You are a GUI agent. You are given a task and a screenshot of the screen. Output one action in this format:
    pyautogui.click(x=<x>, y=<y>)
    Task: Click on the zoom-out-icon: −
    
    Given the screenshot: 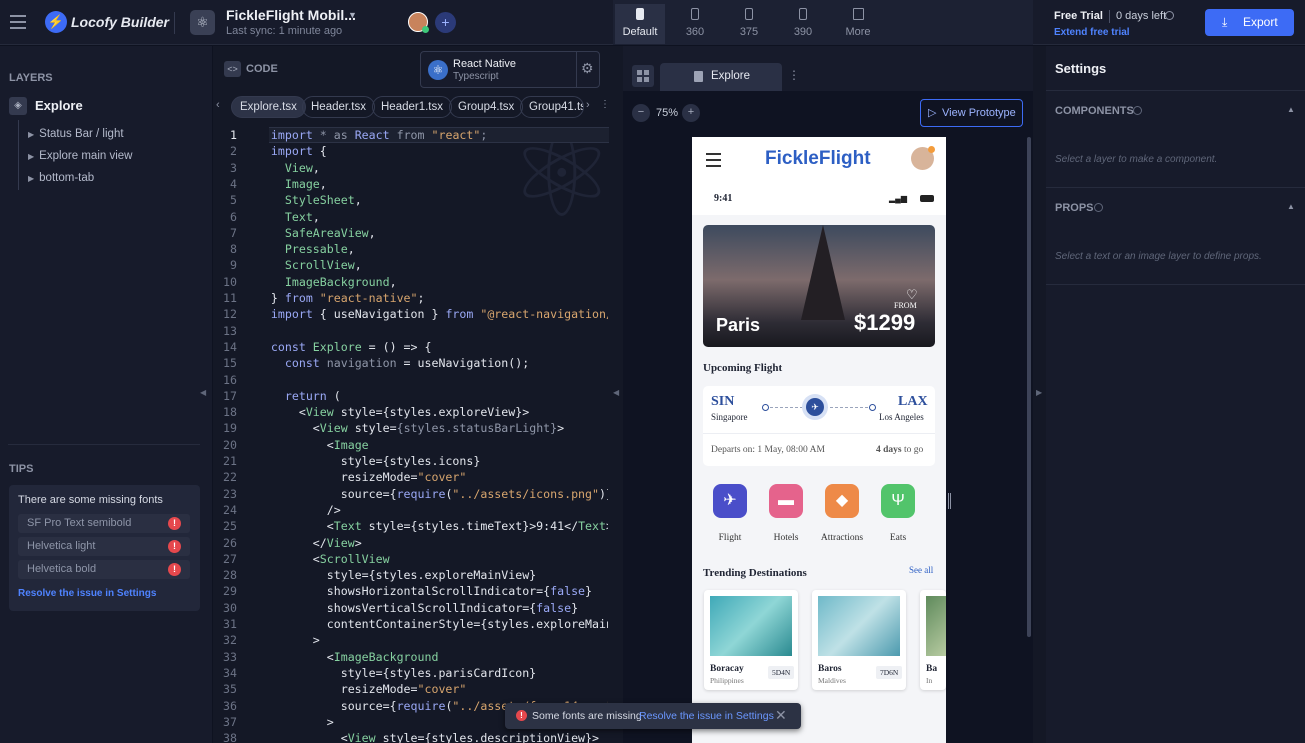 What is the action you would take?
    pyautogui.click(x=641, y=113)
    